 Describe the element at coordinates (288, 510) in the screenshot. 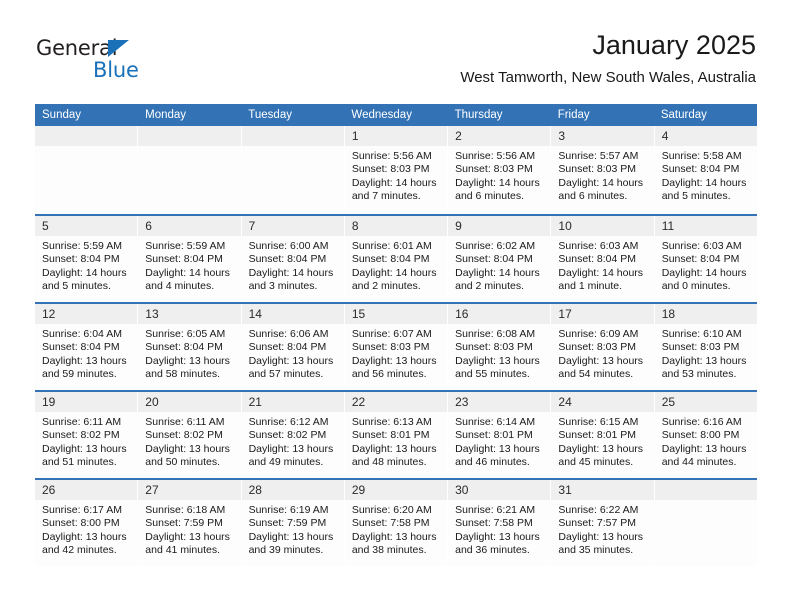

I see `day-detail-line: Sunrise: 6:19 AM` at that location.